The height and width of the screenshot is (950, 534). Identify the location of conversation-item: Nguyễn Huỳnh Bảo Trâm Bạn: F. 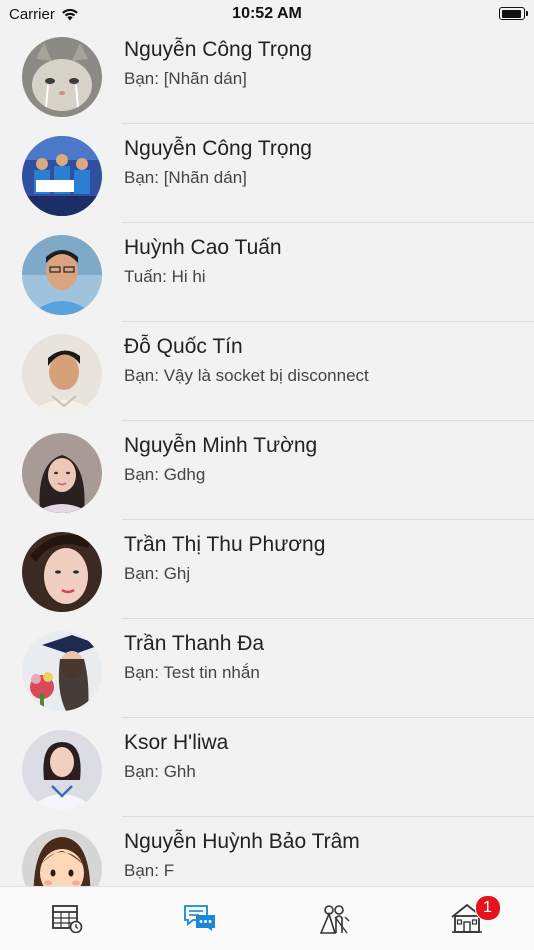
(267, 852).